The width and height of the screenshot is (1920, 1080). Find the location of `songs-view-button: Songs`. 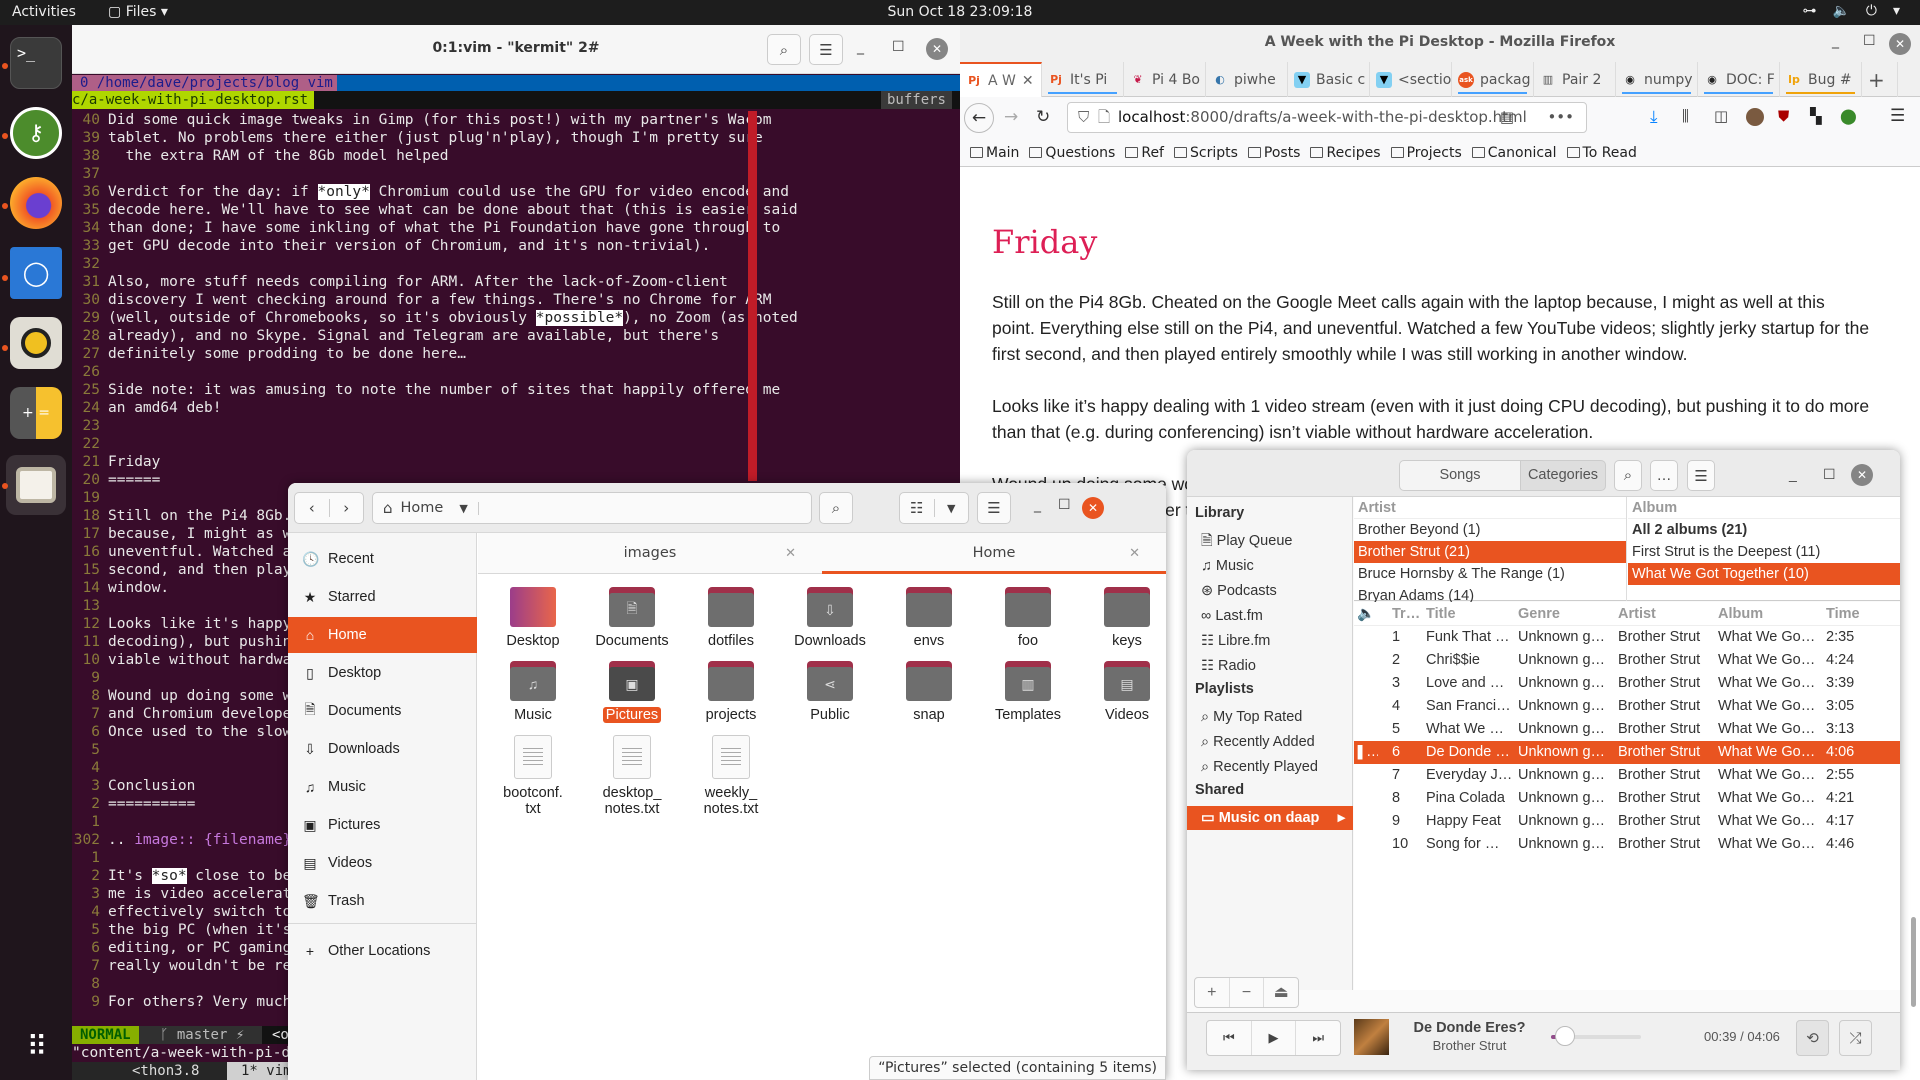

songs-view-button: Songs is located at coordinates (1460, 475).